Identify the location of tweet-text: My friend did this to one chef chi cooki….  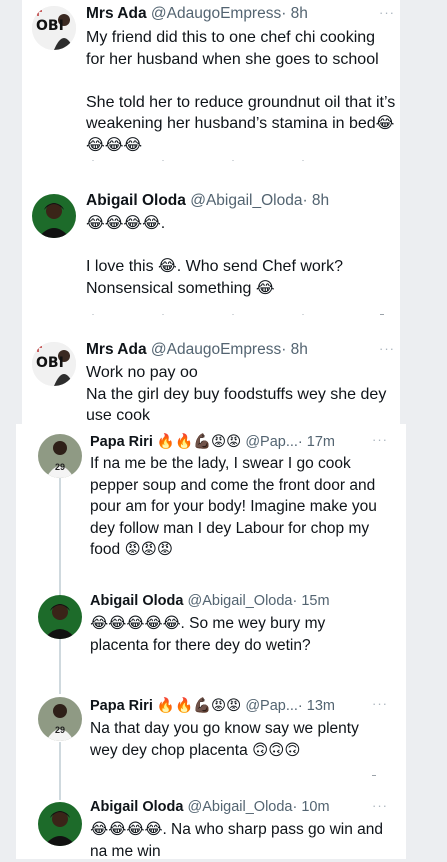
(241, 91).